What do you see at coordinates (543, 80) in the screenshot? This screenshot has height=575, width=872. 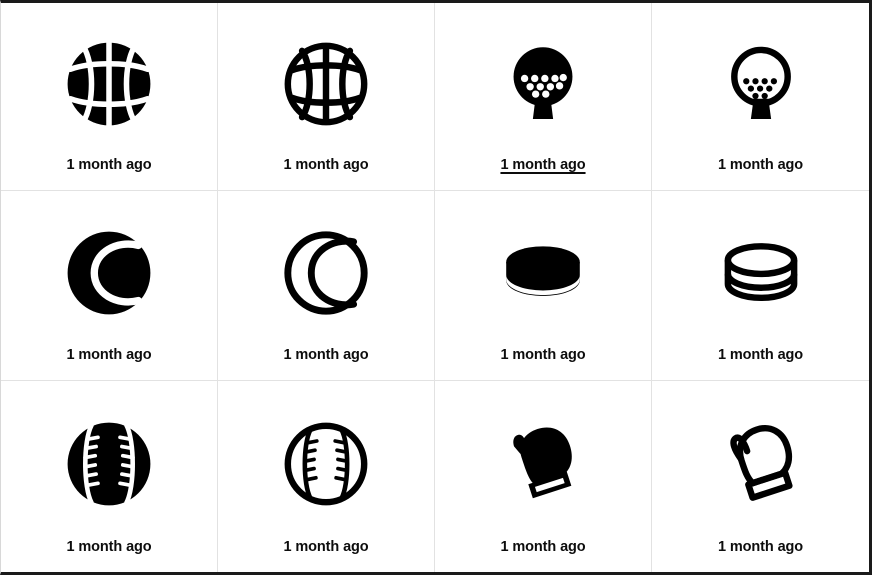 I see `golf-ball-tee-filled-icon` at bounding box center [543, 80].